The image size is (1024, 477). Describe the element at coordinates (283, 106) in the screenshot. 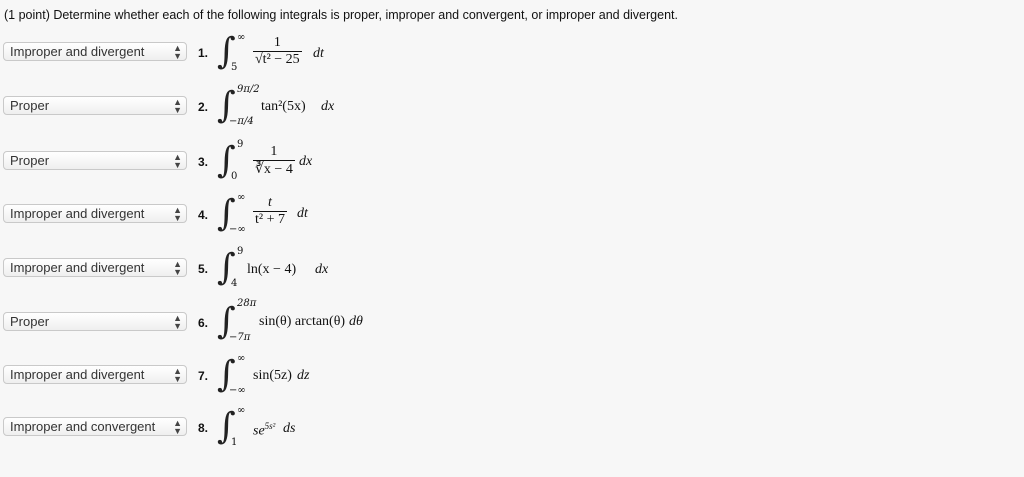

I see `integrand-2: tan²(5x)` at that location.